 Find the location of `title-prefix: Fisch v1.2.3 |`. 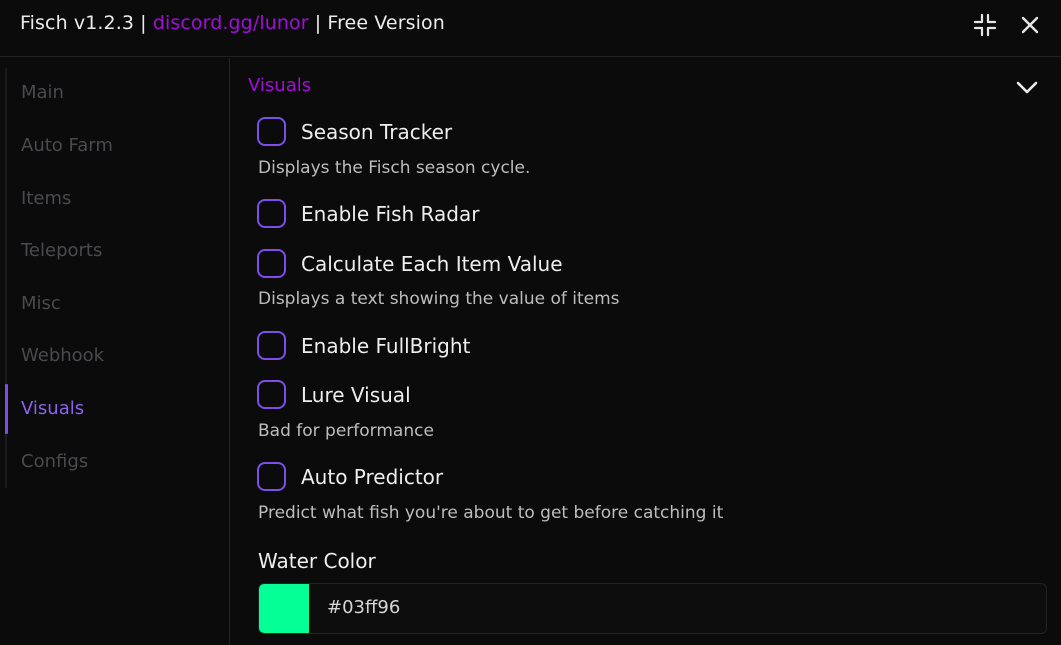

title-prefix: Fisch v1.2.3 | is located at coordinates (86, 23).